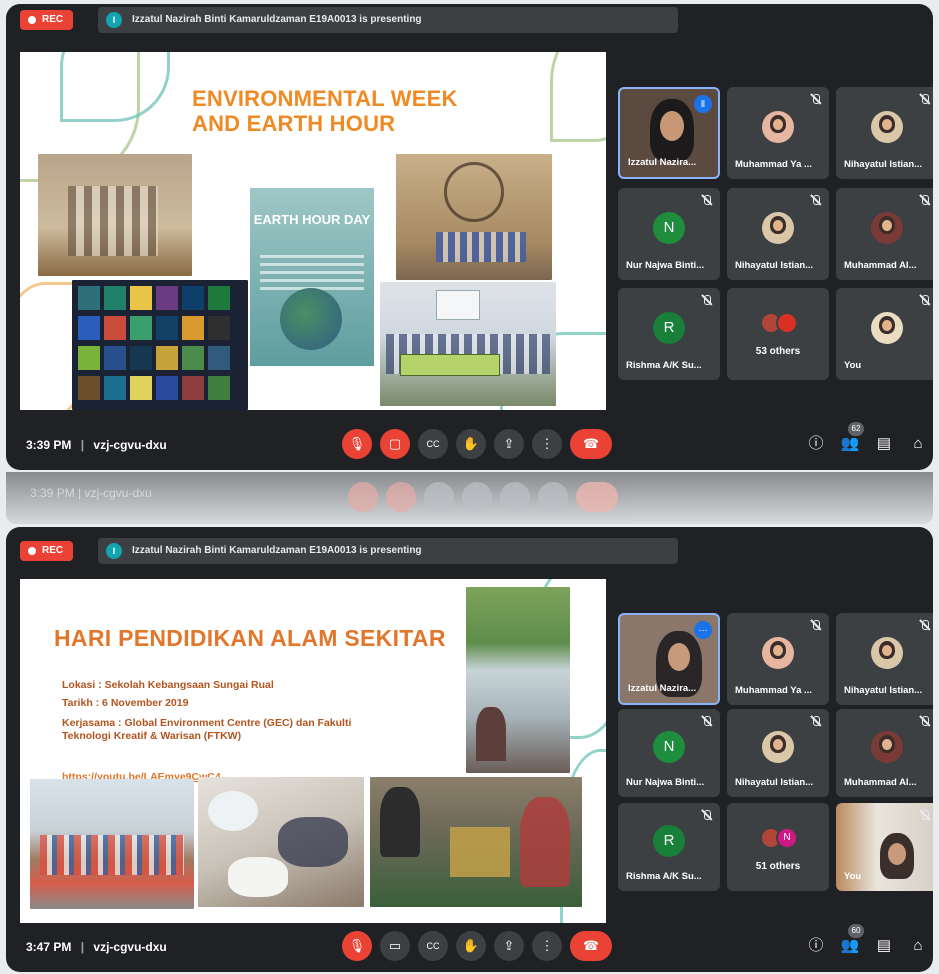  Describe the element at coordinates (112, 844) in the screenshot. I see `photo-school-group` at that location.